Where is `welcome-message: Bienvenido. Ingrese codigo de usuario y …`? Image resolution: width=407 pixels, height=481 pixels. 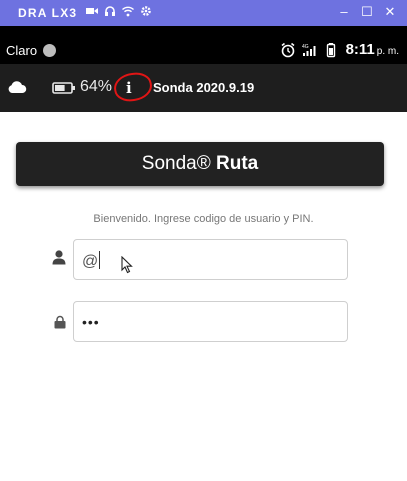 welcome-message: Bienvenido. Ingrese codigo de usuario y … is located at coordinates (203, 219).